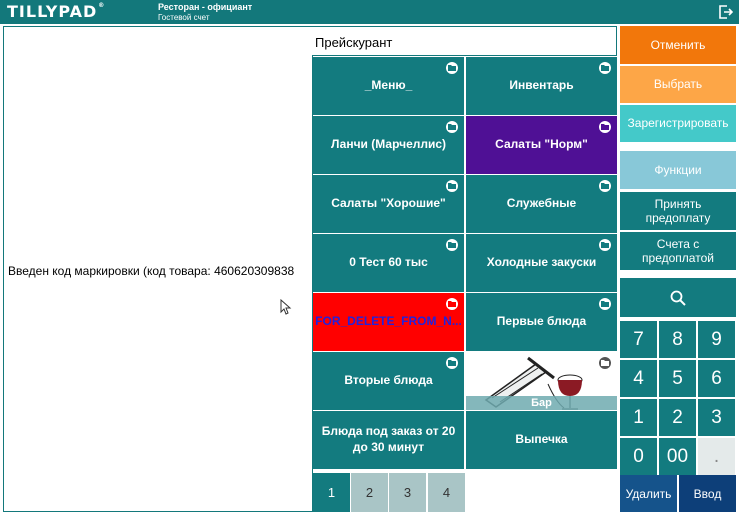 The height and width of the screenshot is (513, 739). I want to click on key-00: 00, so click(677, 456).